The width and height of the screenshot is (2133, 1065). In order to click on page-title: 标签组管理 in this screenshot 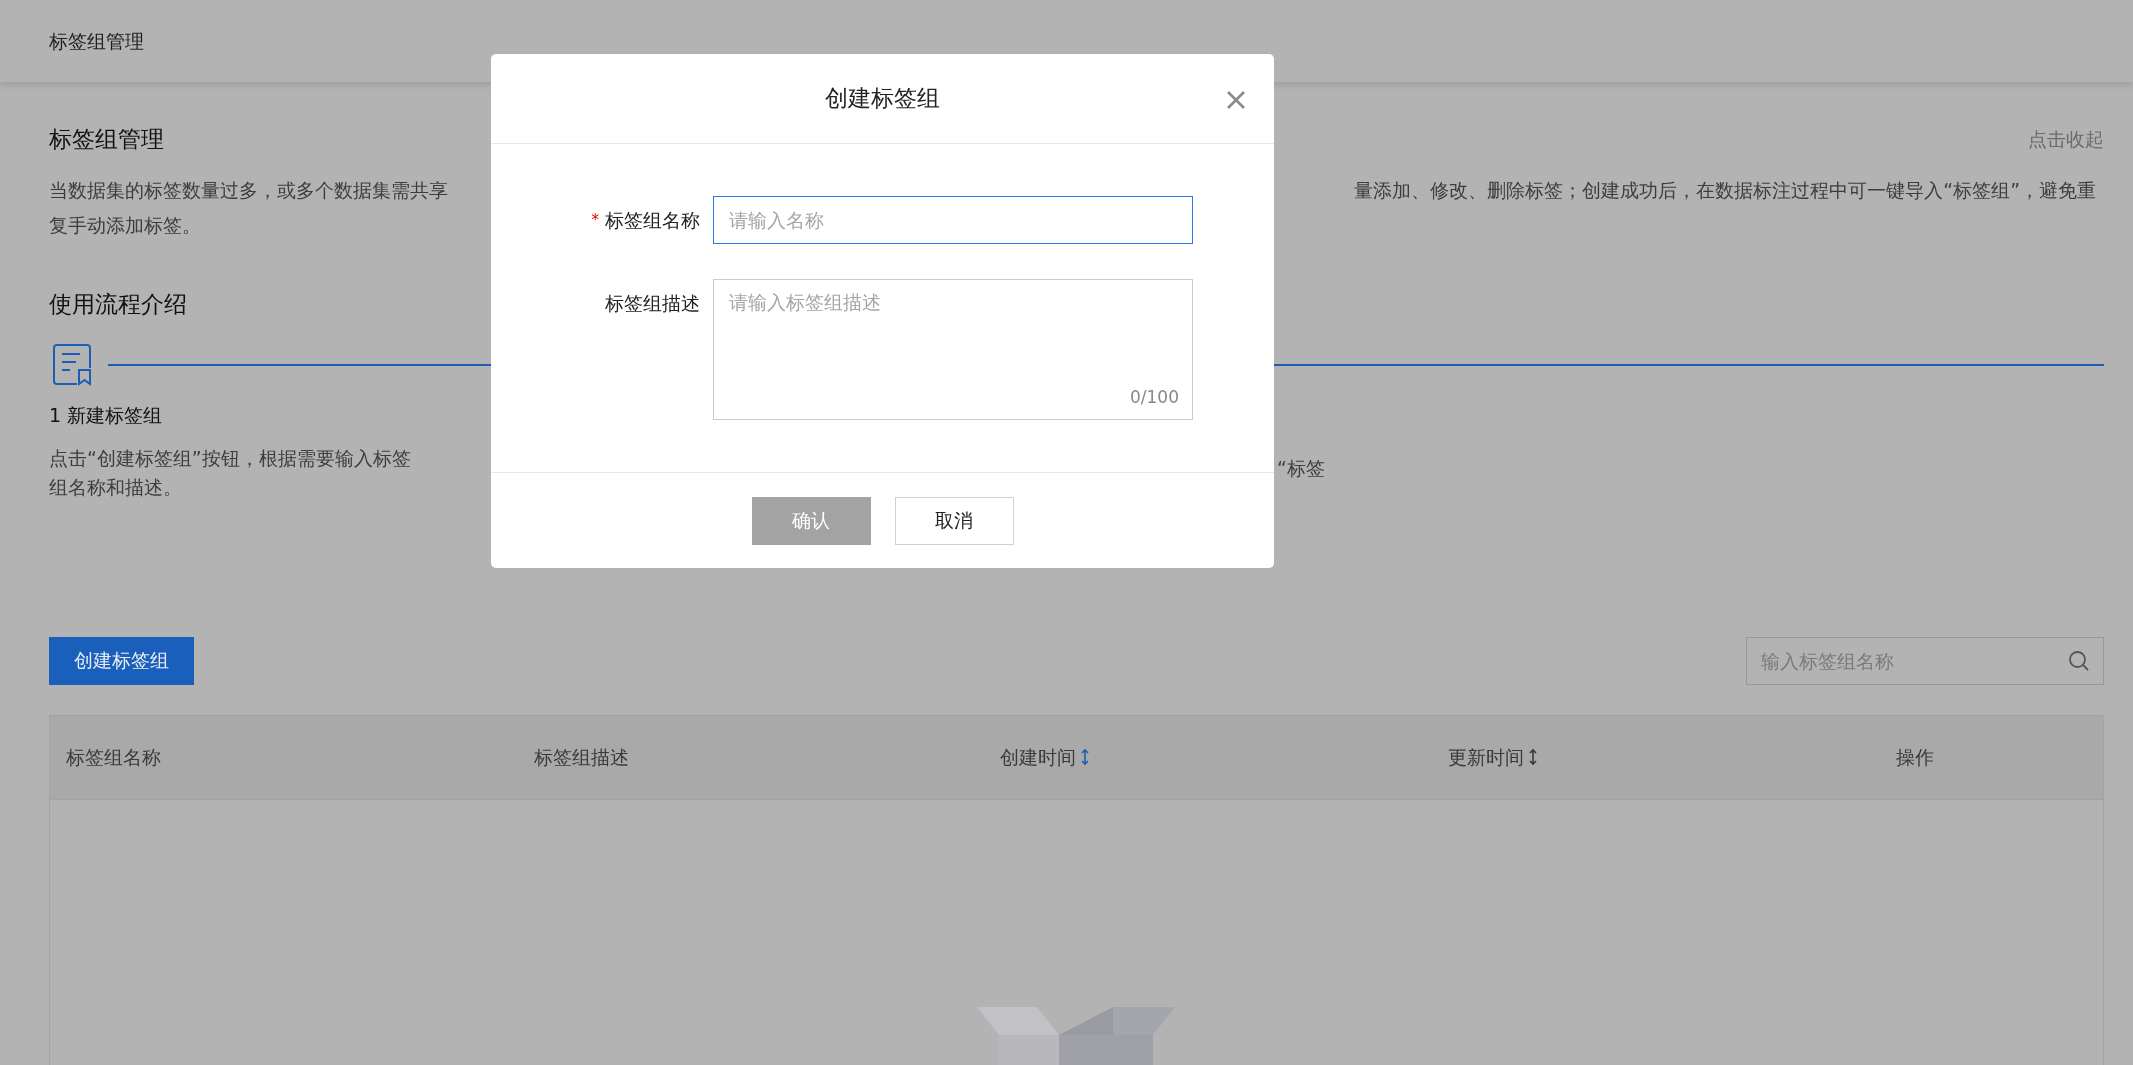, I will do `click(96, 41)`.